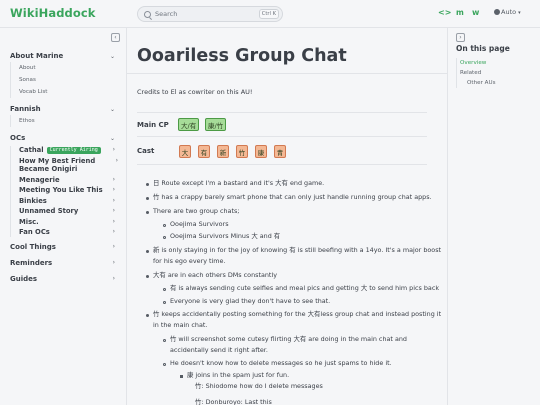  I want to click on search-shortcut: Ctrl K, so click(268, 14).